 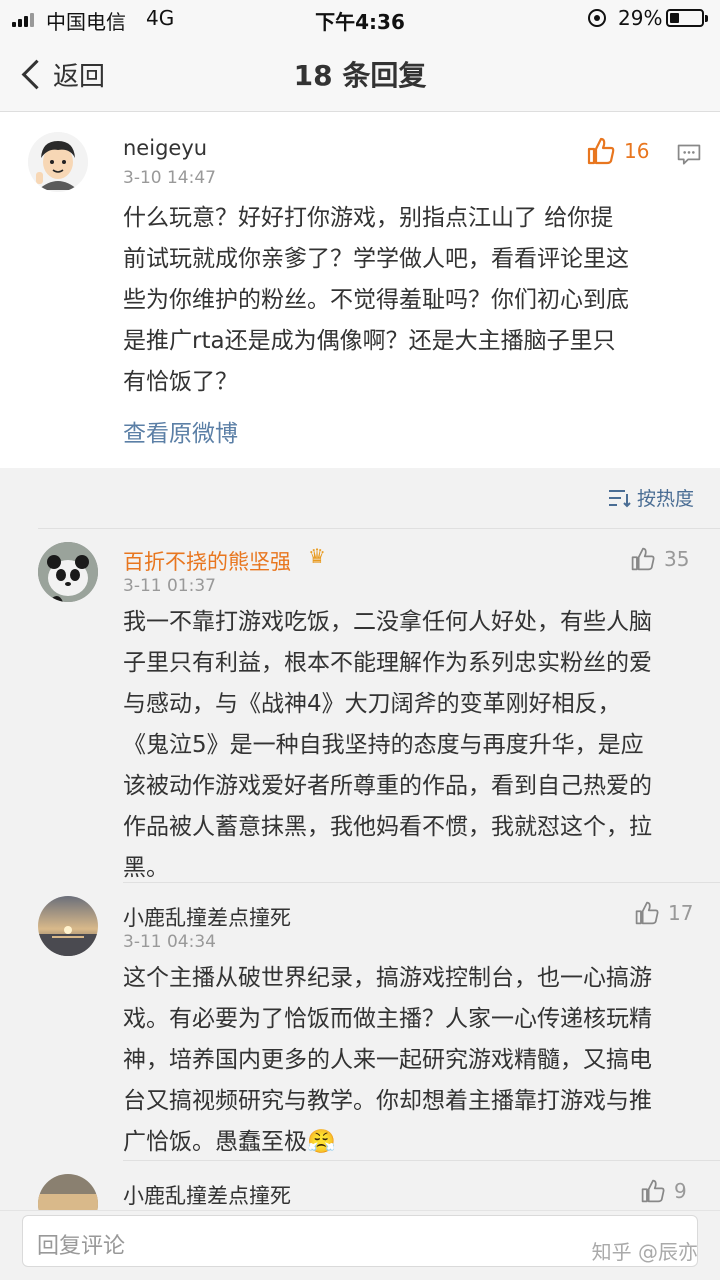 What do you see at coordinates (644, 1252) in the screenshot?
I see `watermark: 知乎 @辰亦` at bounding box center [644, 1252].